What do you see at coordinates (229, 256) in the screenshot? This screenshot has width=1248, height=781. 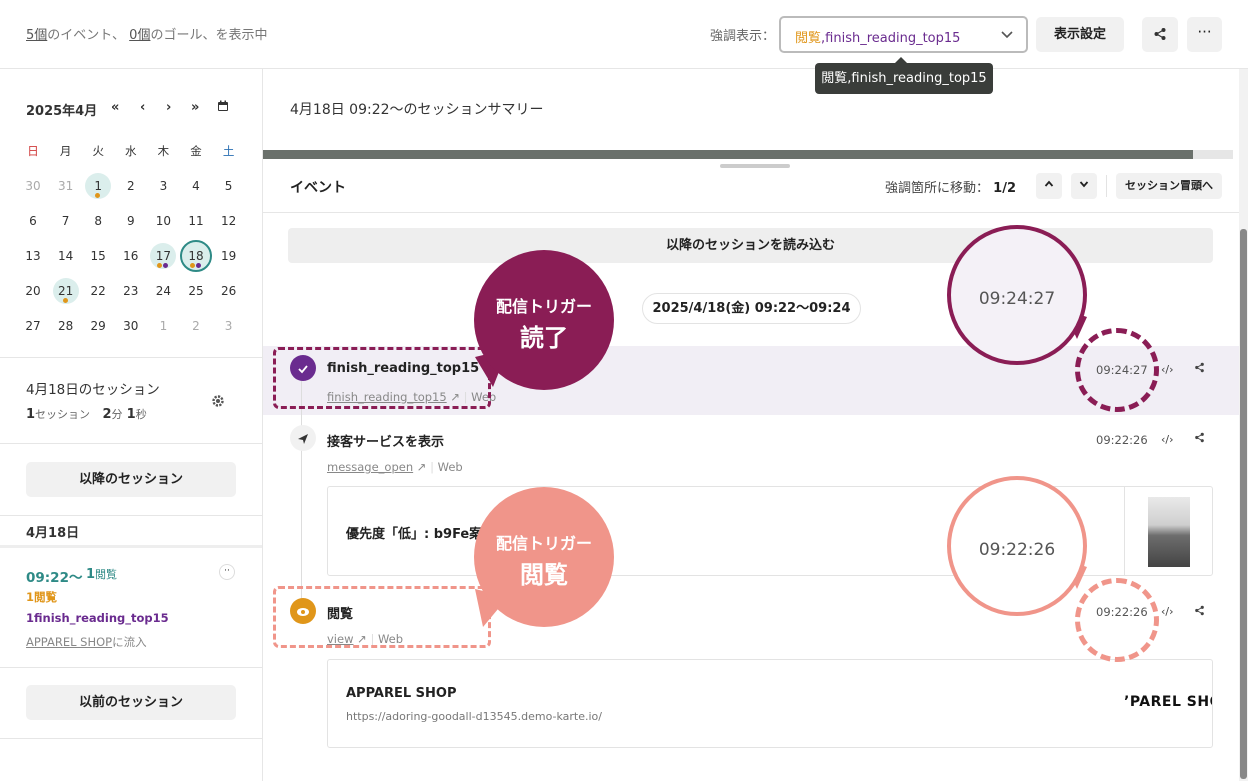 I see `calendar-day: 19` at bounding box center [229, 256].